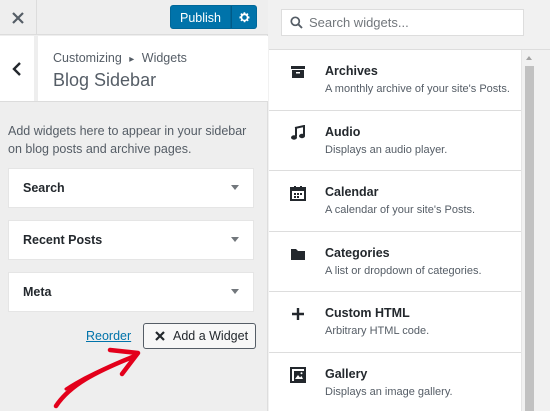 This screenshot has width=550, height=411. Describe the element at coordinates (298, 374) in the screenshot. I see `gallery-icon` at that location.